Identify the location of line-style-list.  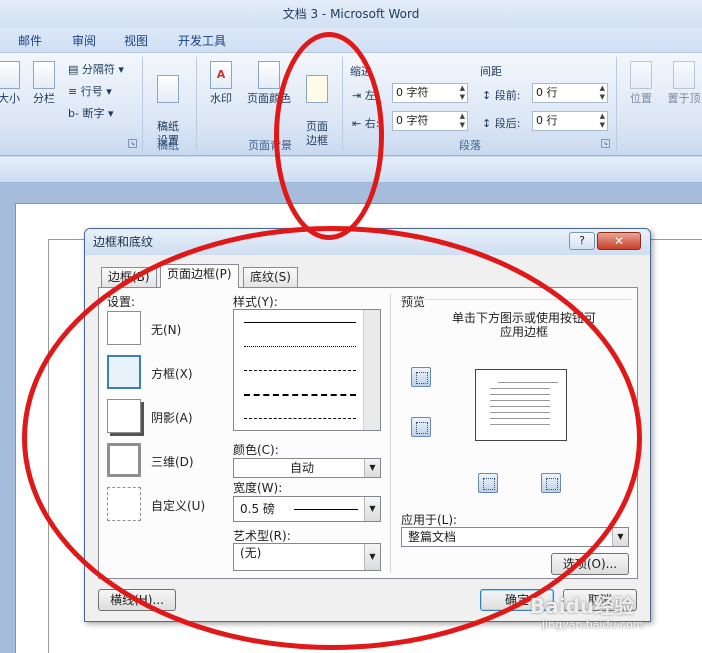
(307, 370).